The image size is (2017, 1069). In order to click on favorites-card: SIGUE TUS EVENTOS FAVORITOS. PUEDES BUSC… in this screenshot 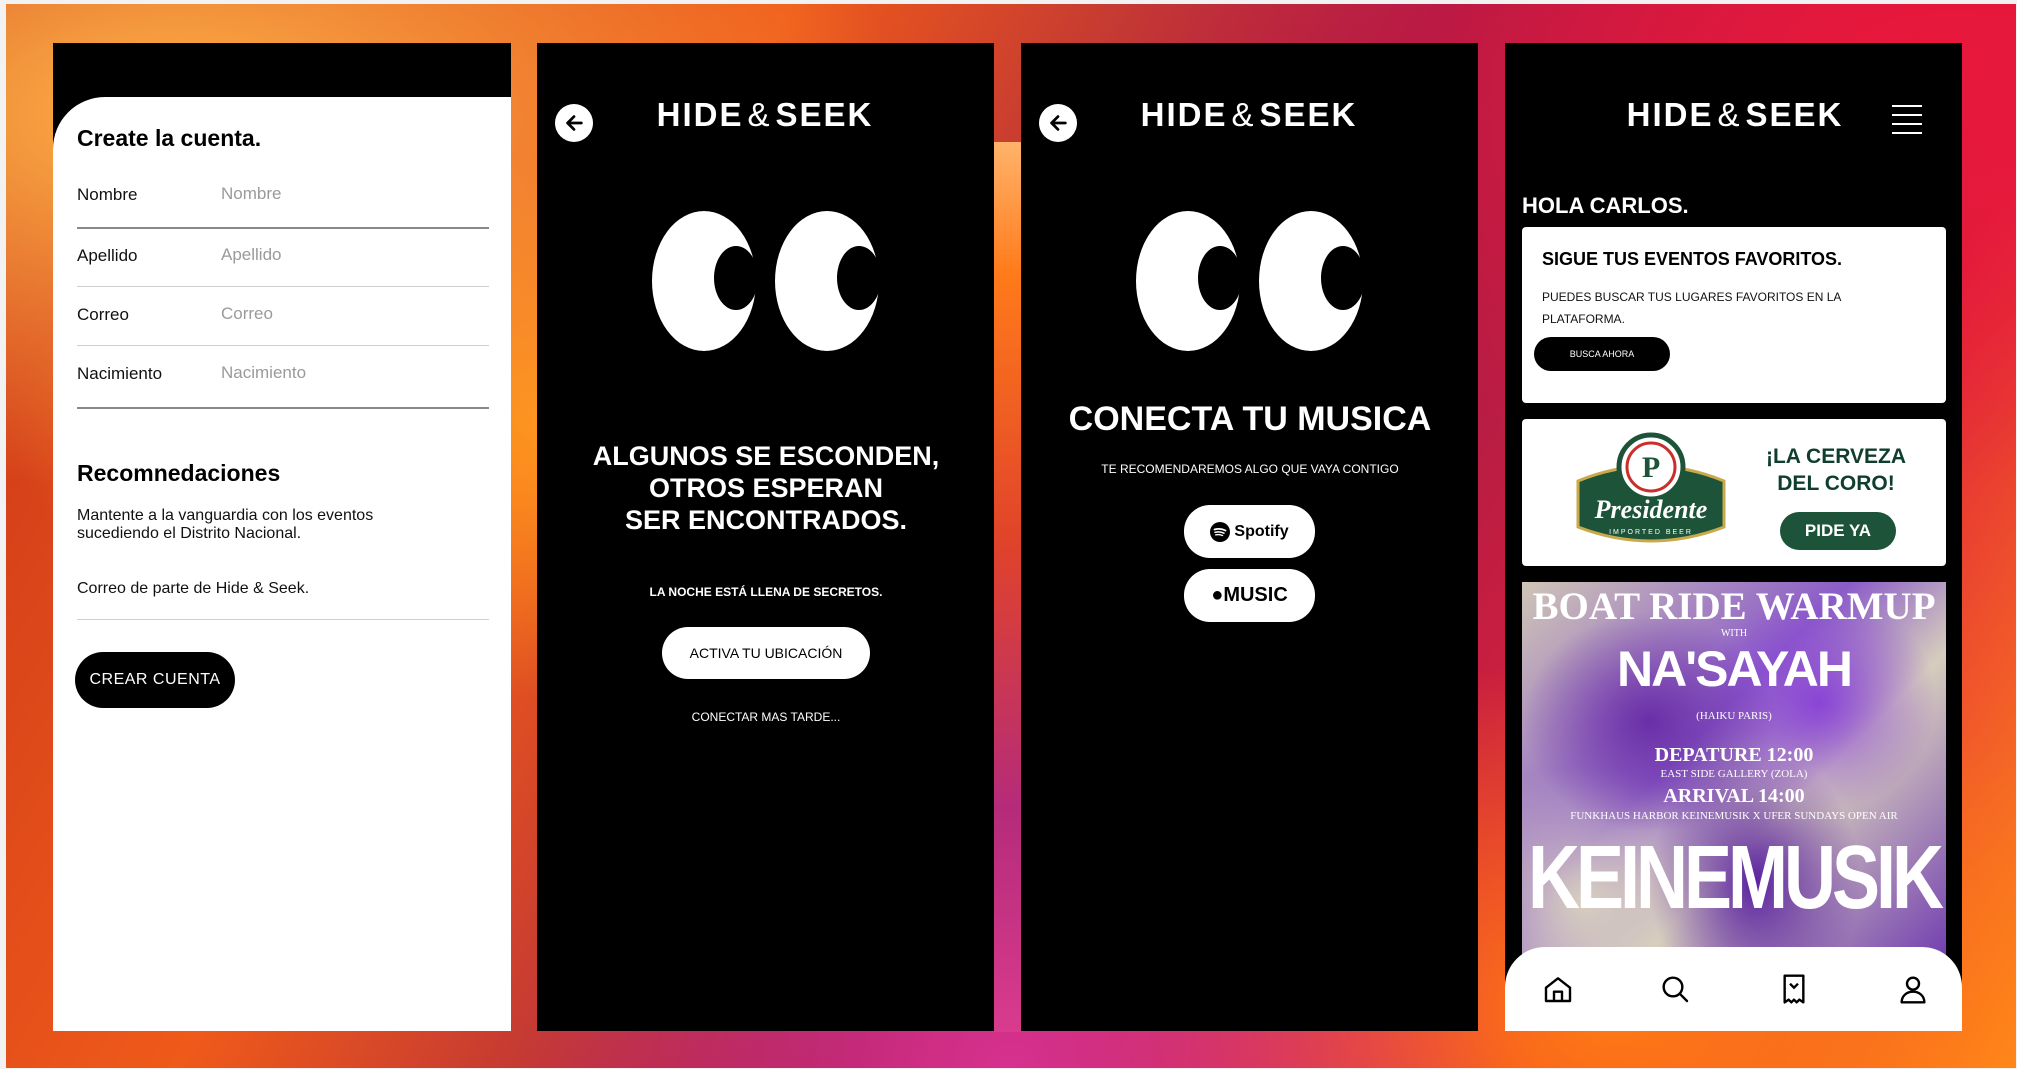, I will do `click(1734, 315)`.